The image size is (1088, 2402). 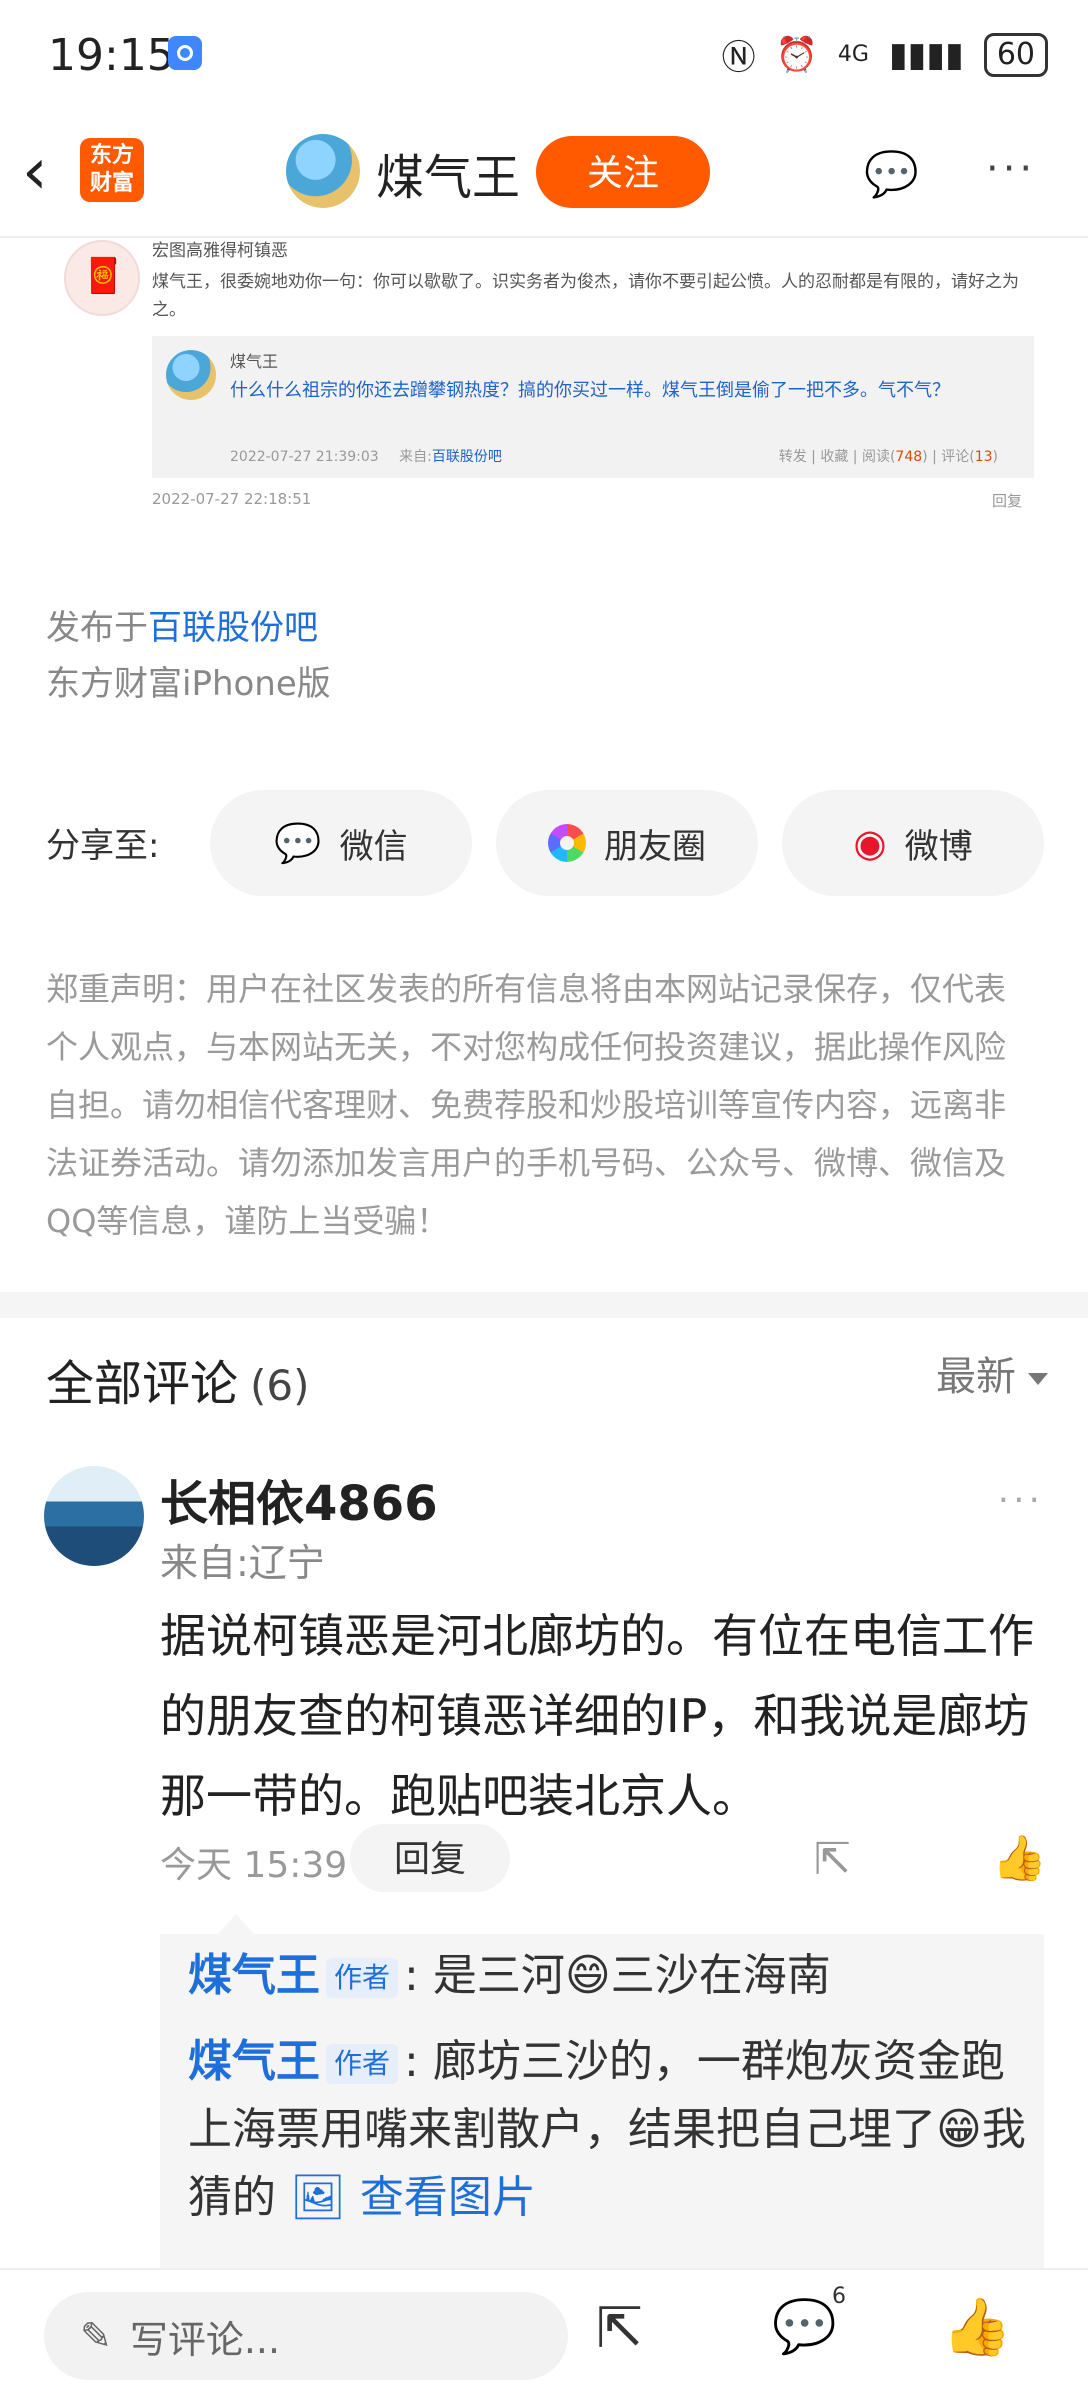 What do you see at coordinates (415, 457) in the screenshot?
I see `inner-post-from-label: 来自:` at bounding box center [415, 457].